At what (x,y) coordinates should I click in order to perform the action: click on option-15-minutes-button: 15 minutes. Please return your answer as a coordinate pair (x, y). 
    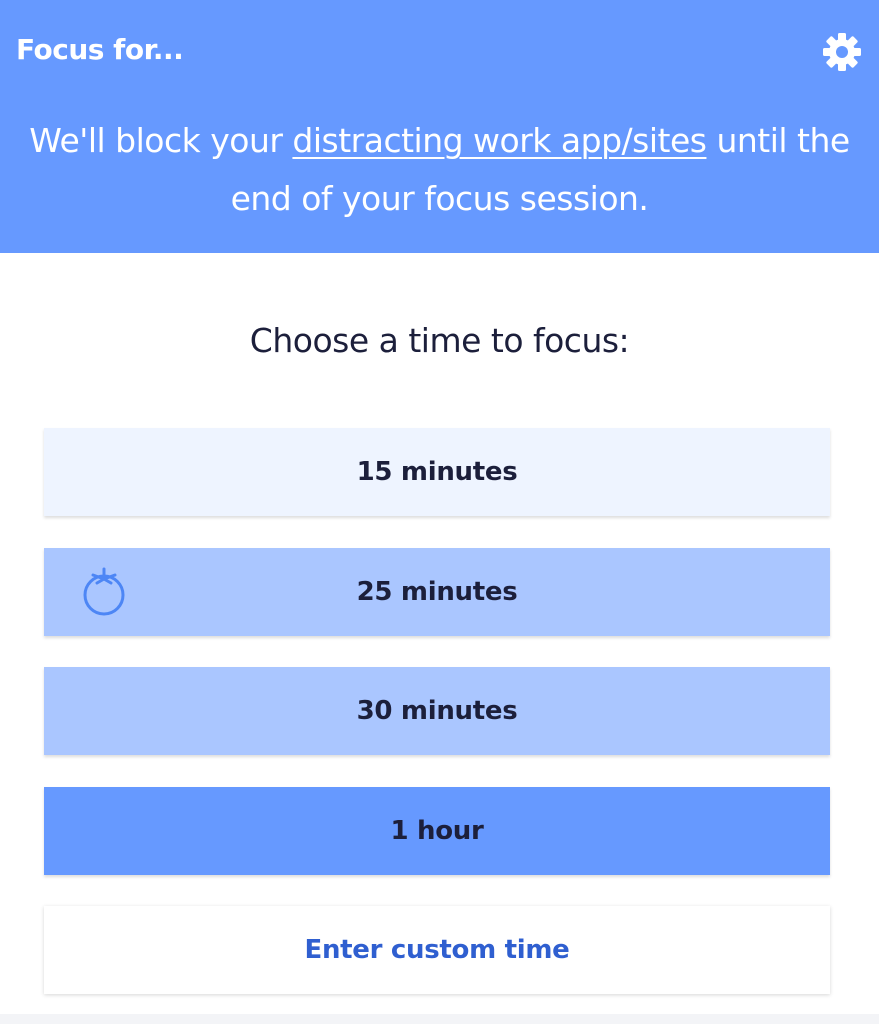
    Looking at the image, I should click on (437, 472).